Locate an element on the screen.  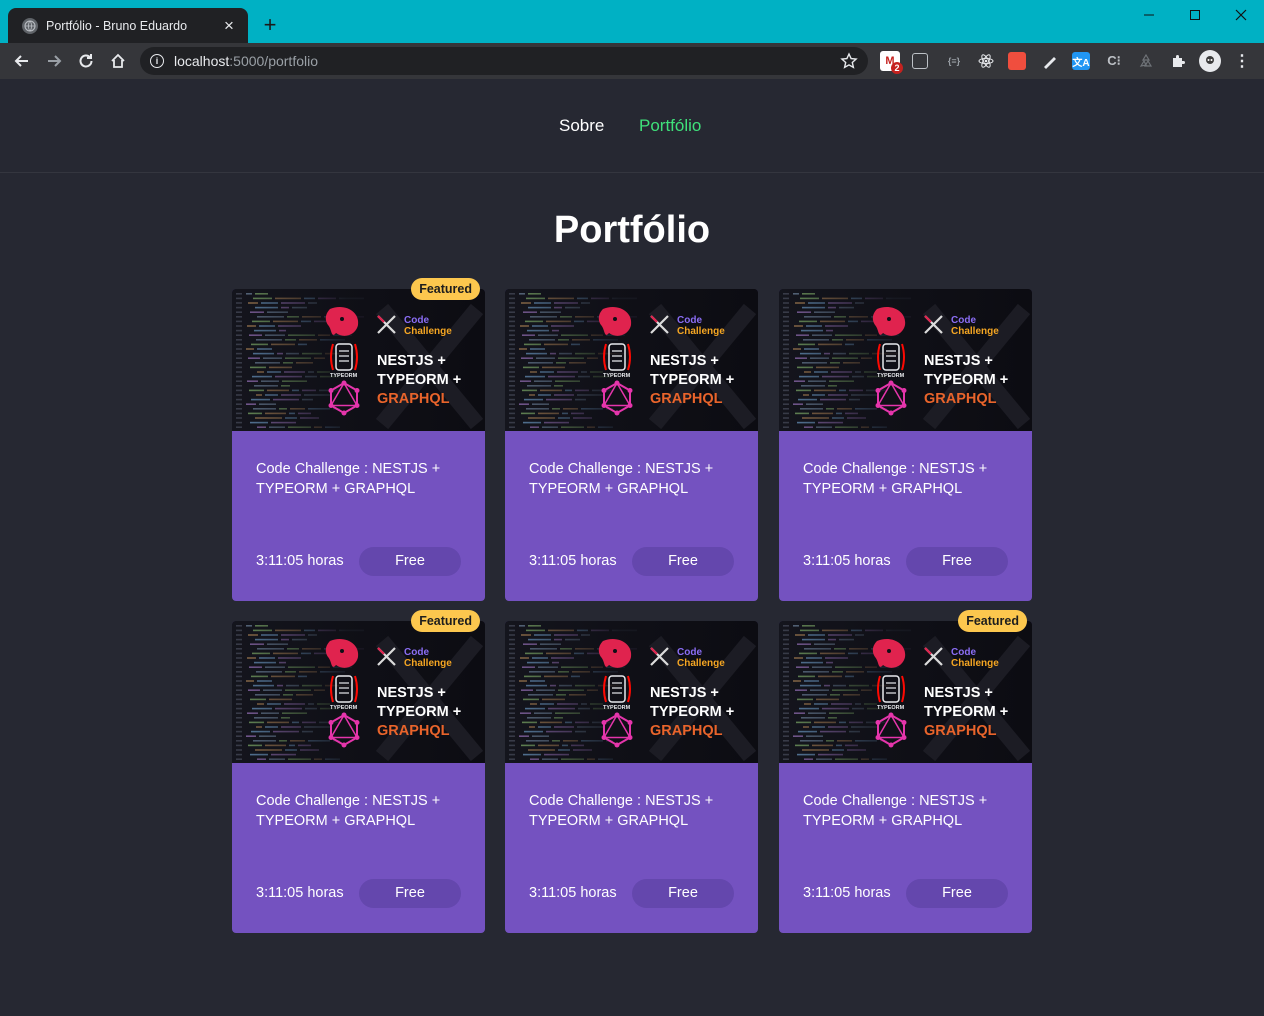
info-icon: i is located at coordinates (157, 61).